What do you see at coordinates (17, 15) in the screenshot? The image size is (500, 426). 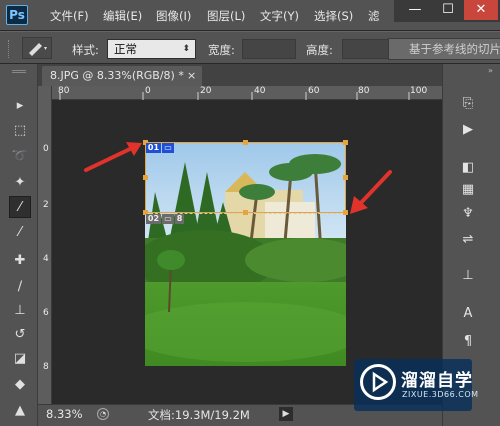 I see `photoshop-logo: Ps` at bounding box center [17, 15].